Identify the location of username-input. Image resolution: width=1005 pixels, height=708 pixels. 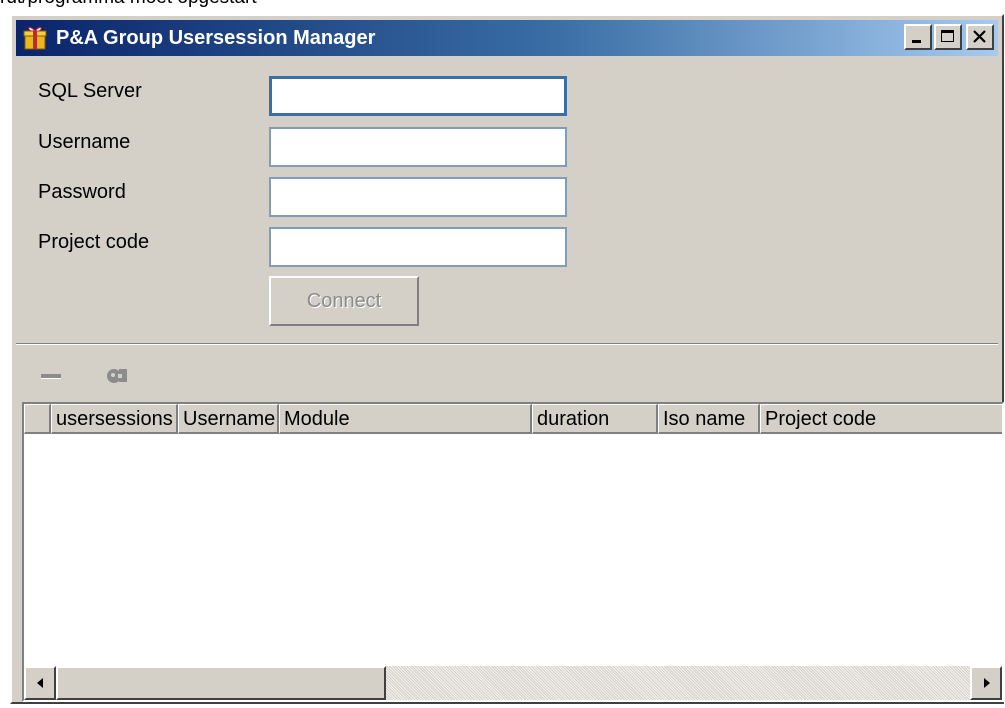
(418, 147).